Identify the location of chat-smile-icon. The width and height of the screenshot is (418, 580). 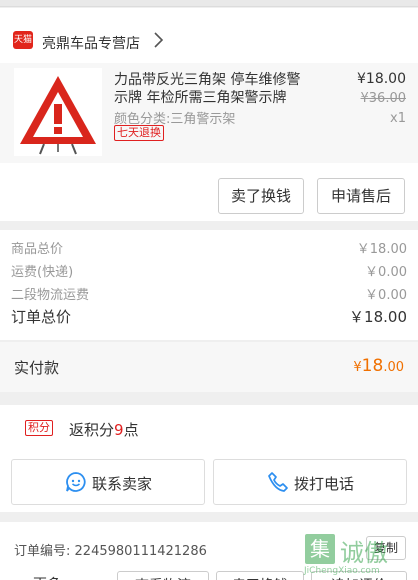
(76, 482).